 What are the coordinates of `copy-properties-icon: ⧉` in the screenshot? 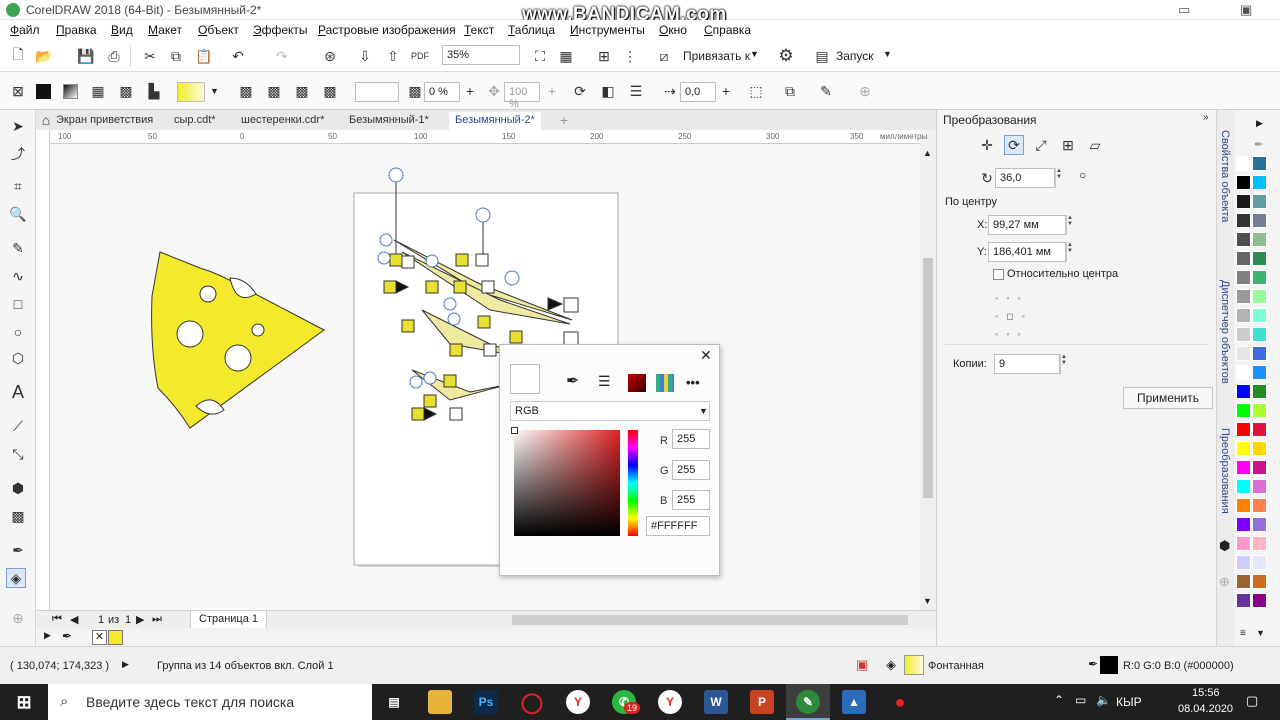 It's located at (790, 91).